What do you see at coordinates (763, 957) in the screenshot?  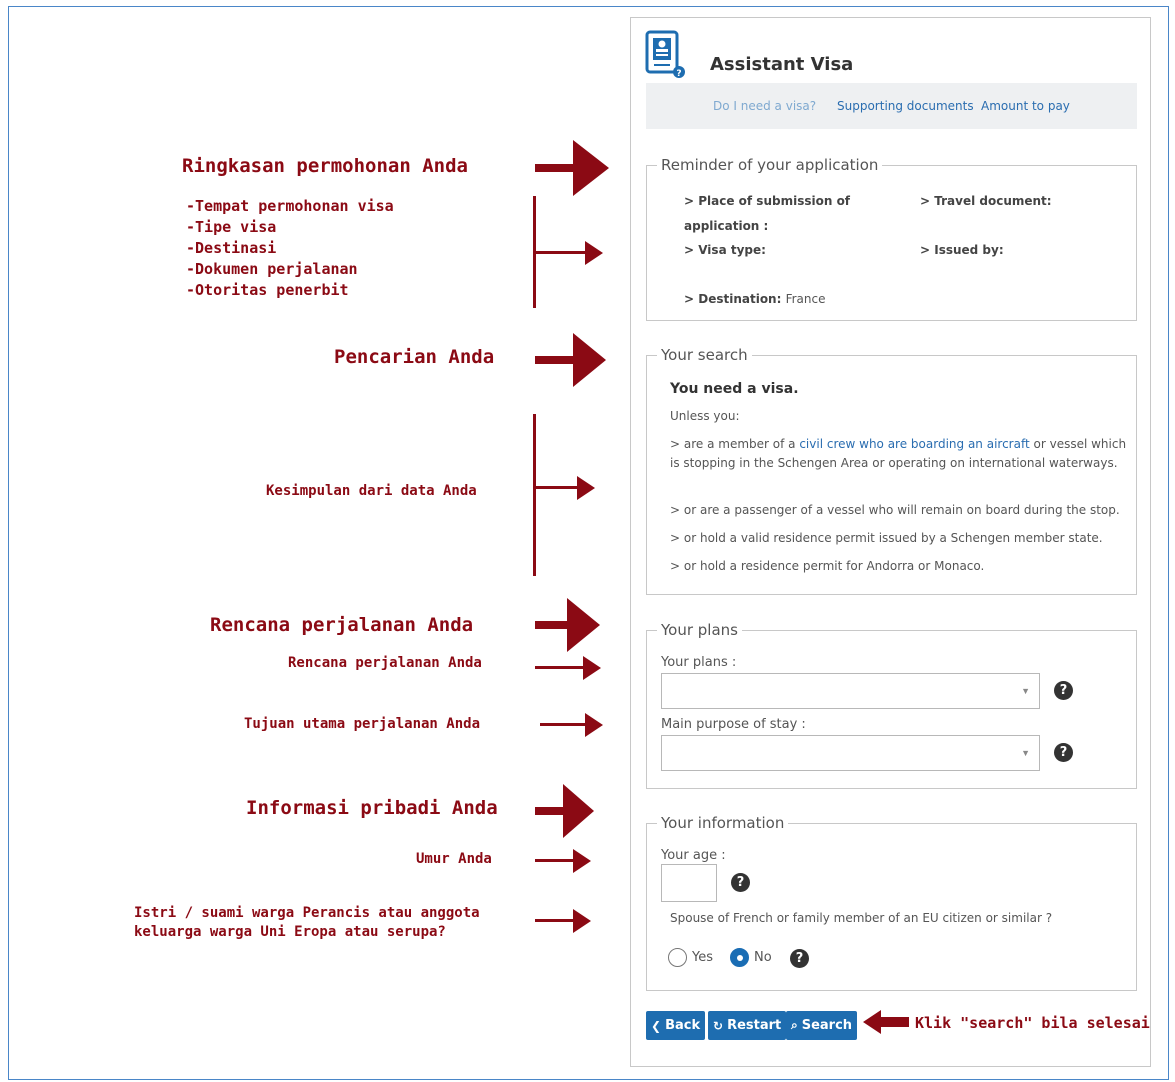 I see `spouse-no-label: No` at bounding box center [763, 957].